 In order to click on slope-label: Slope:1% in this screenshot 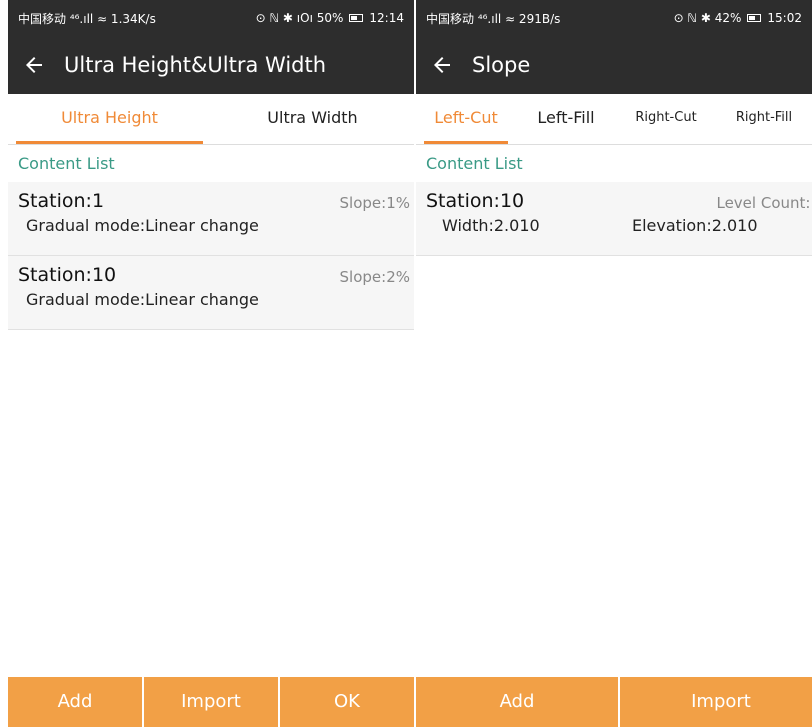, I will do `click(374, 203)`.